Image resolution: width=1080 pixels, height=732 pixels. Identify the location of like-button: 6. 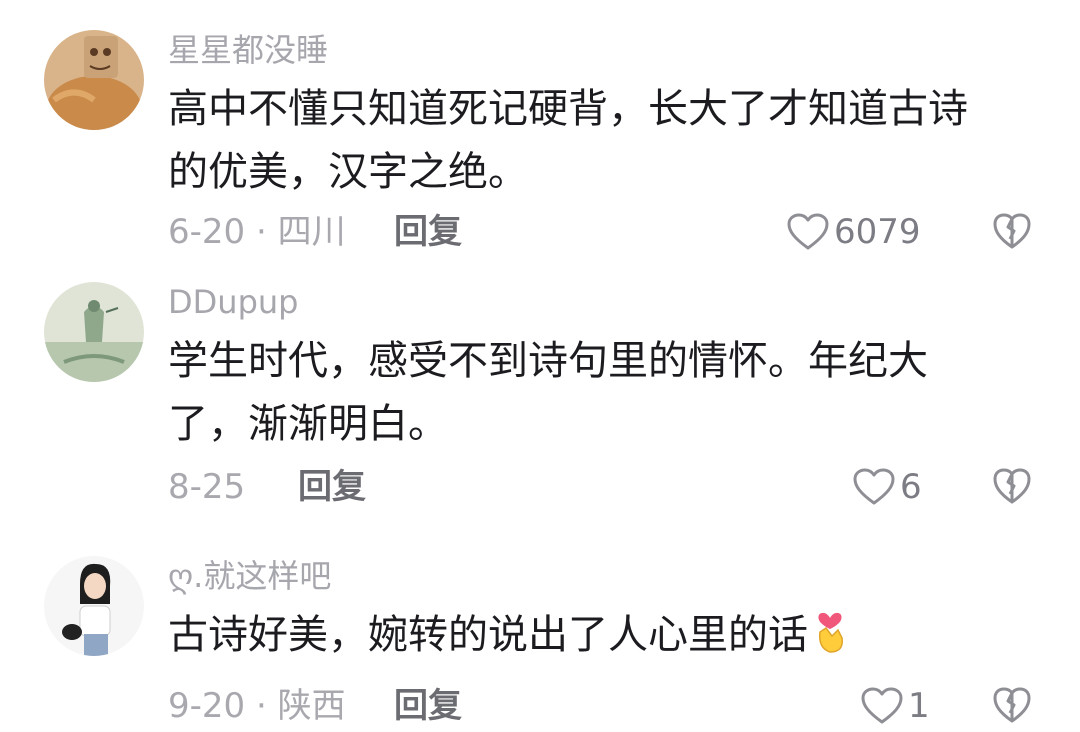
(887, 487).